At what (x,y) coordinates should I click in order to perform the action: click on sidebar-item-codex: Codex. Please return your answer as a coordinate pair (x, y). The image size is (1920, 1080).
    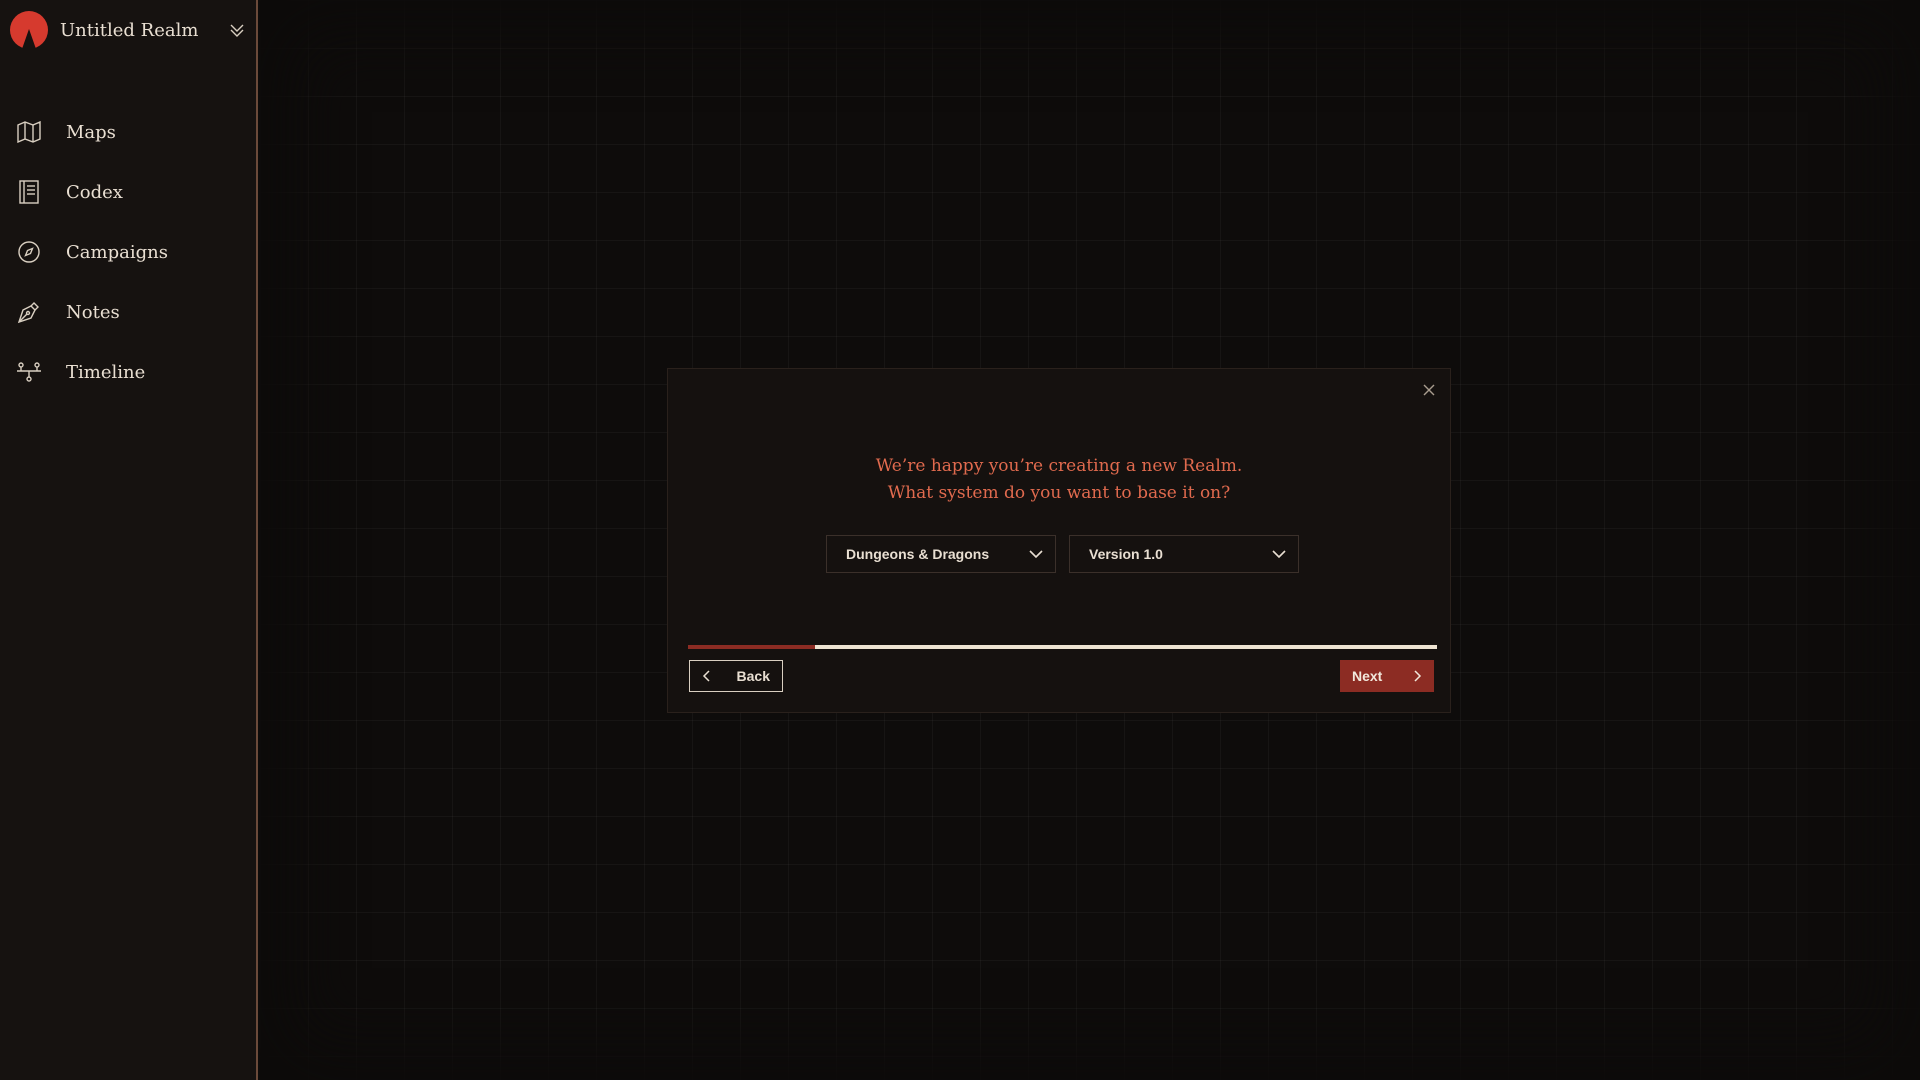
    Looking at the image, I should click on (131, 192).